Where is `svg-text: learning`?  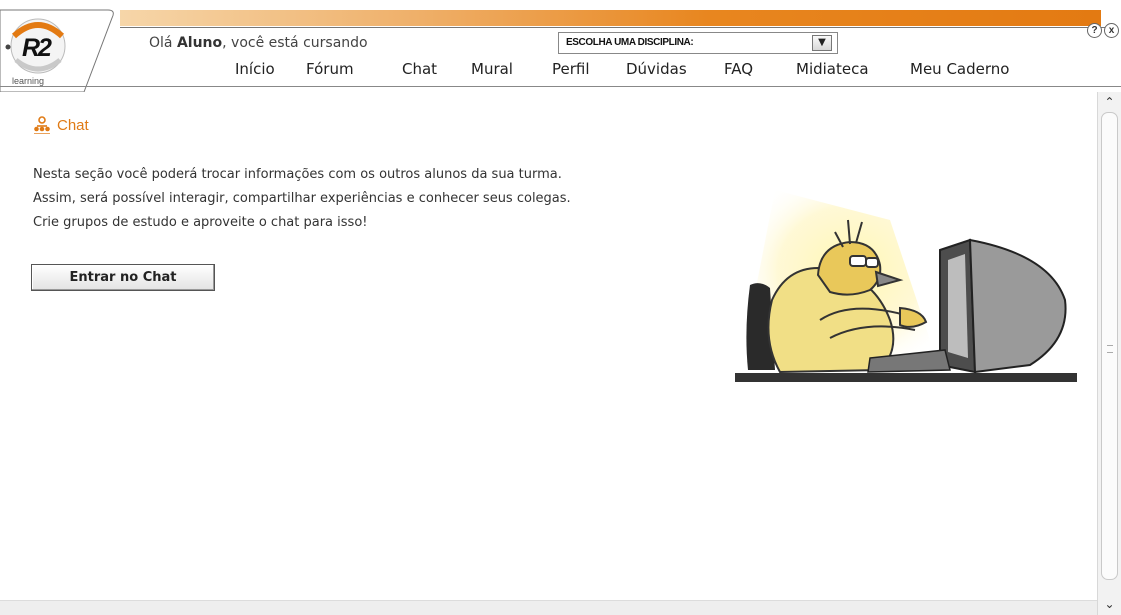 svg-text: learning is located at coordinates (28, 81).